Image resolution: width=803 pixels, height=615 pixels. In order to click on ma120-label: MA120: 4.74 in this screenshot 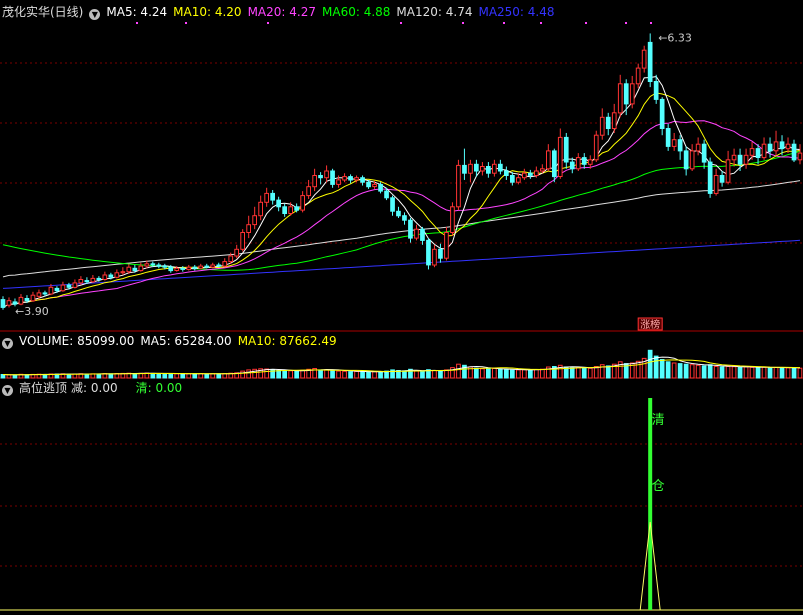, I will do `click(434, 12)`.